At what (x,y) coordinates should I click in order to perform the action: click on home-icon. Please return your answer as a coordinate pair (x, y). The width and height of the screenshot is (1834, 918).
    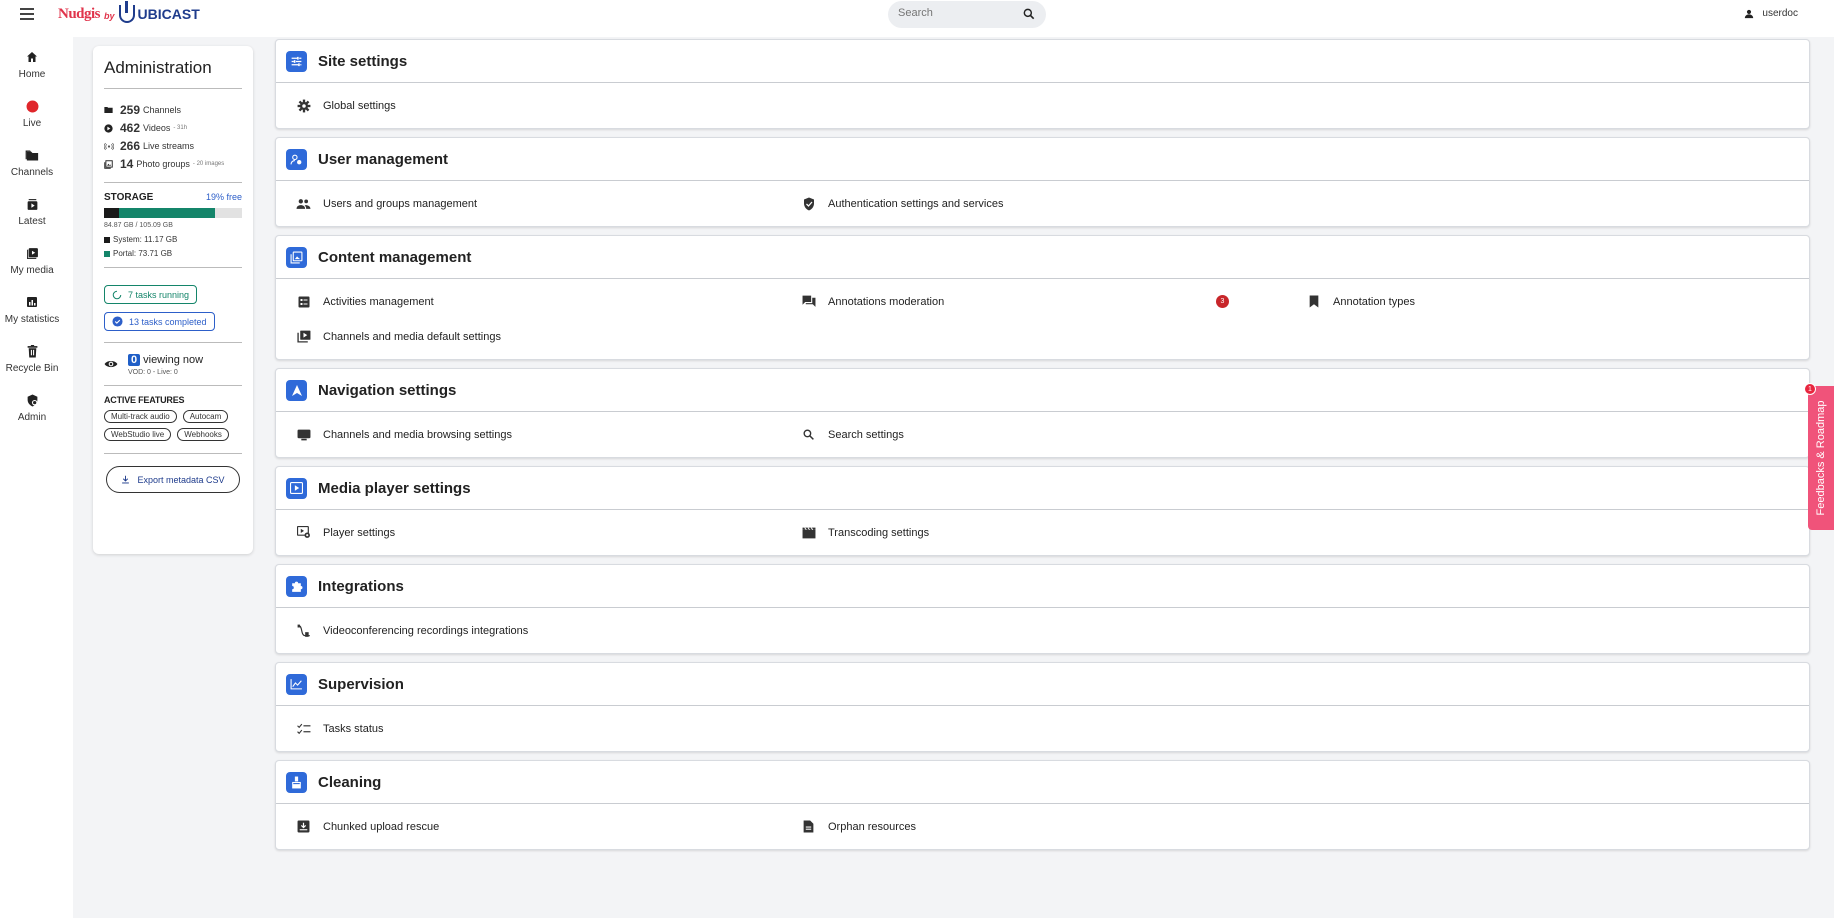
    Looking at the image, I should click on (32, 57).